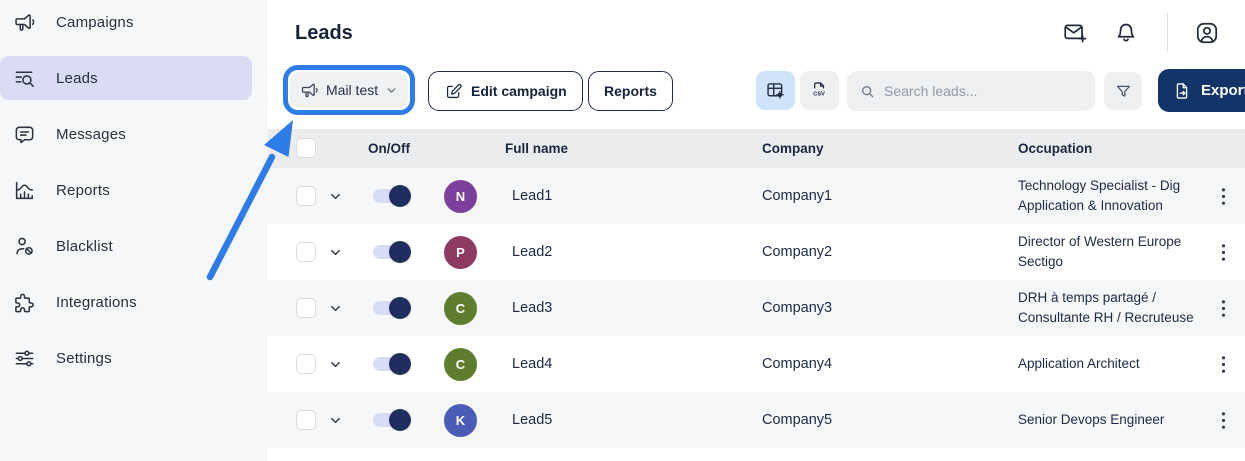  I want to click on sidebar-item-label: Settings, so click(84, 358).